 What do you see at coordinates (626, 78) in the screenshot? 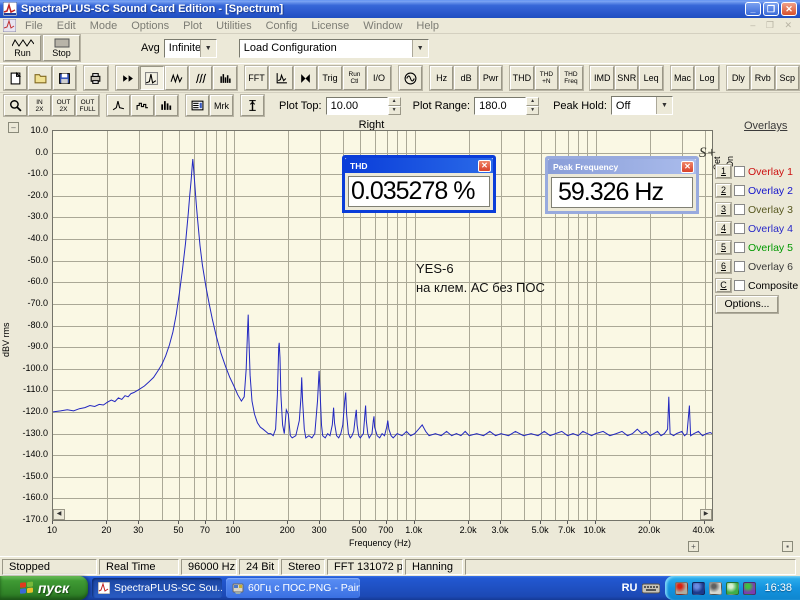
I see `snr-button: SNR` at bounding box center [626, 78].